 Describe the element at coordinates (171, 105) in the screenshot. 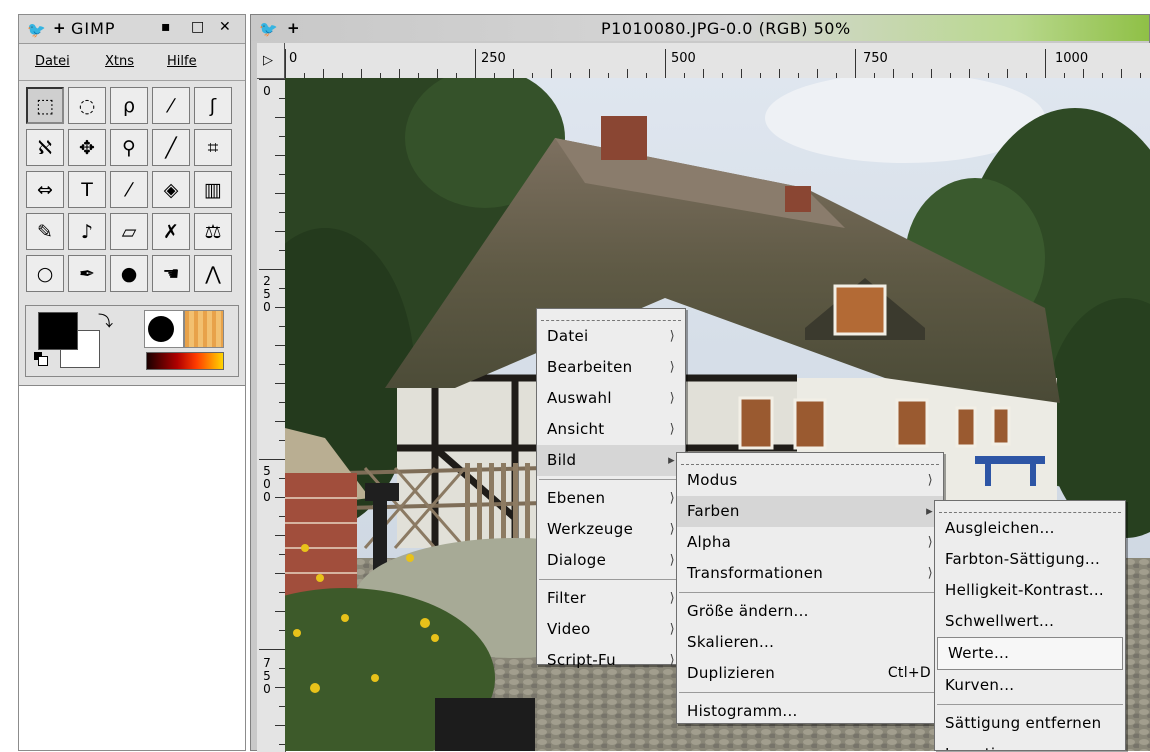

I see `magic-wand-tool-button: ⁄` at that location.